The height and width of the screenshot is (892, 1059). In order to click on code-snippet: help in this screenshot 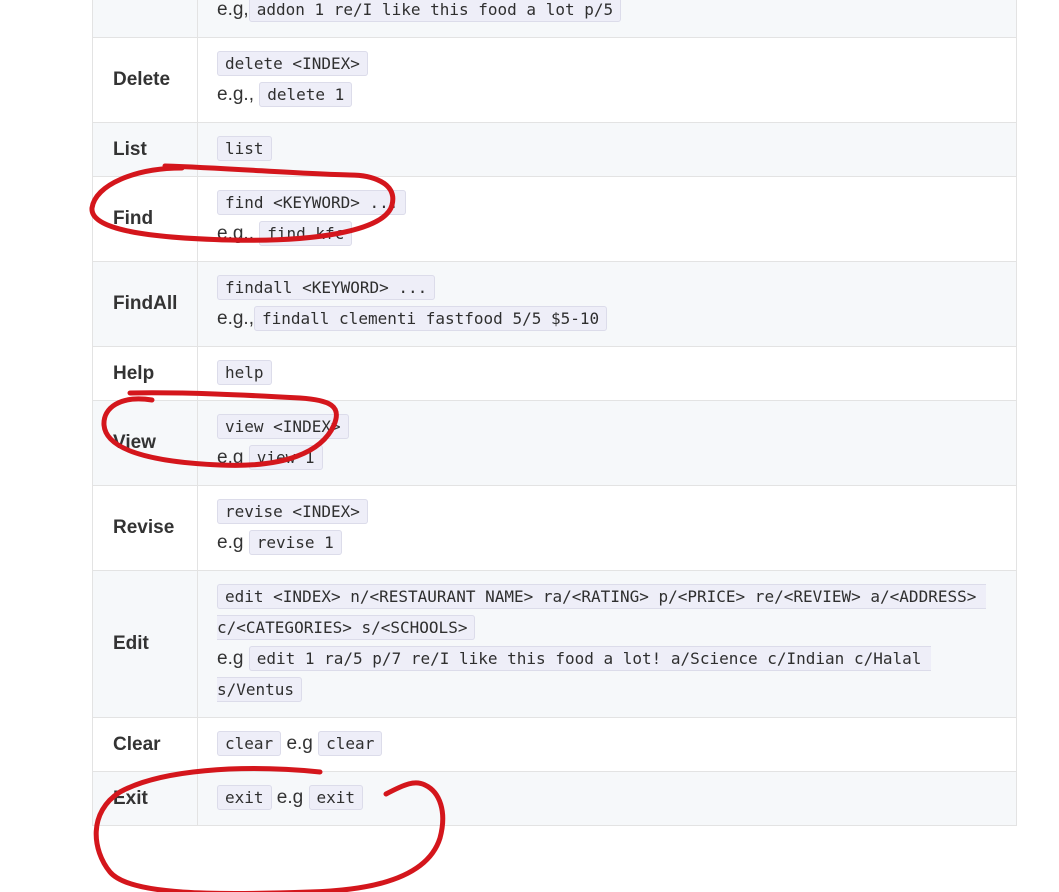, I will do `click(244, 372)`.